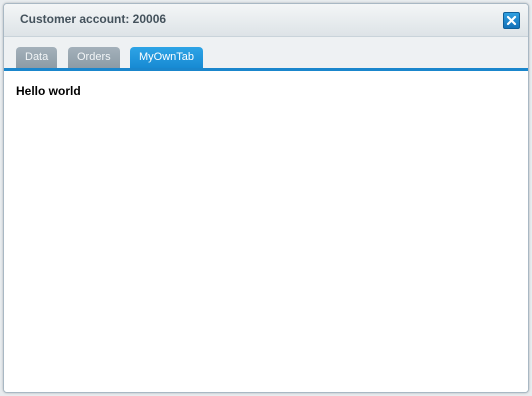 This screenshot has width=532, height=396. I want to click on tab-data: Data, so click(37, 57).